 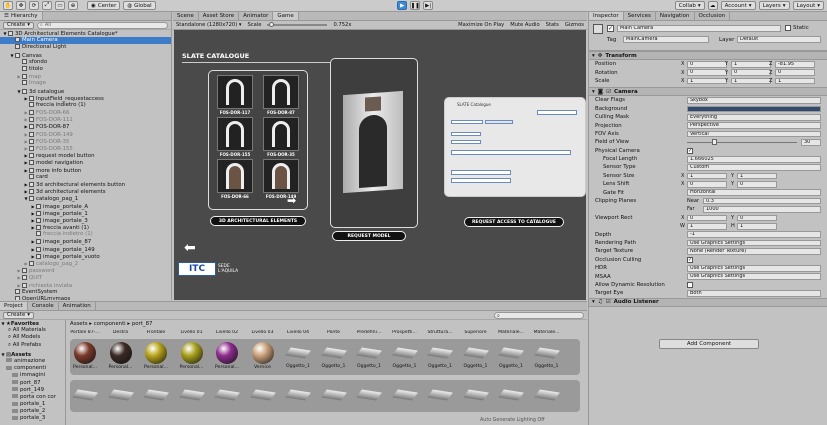 What do you see at coordinates (47, 5) in the screenshot?
I see `scale-tool-button: ⤢` at bounding box center [47, 5].